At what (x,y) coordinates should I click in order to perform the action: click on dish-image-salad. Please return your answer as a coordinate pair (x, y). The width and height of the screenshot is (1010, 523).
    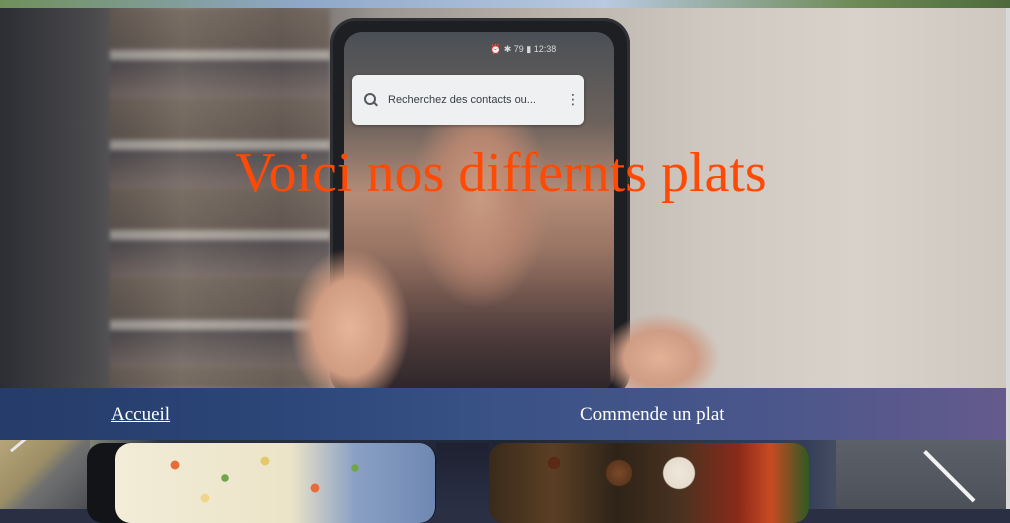
    Looking at the image, I should click on (275, 483).